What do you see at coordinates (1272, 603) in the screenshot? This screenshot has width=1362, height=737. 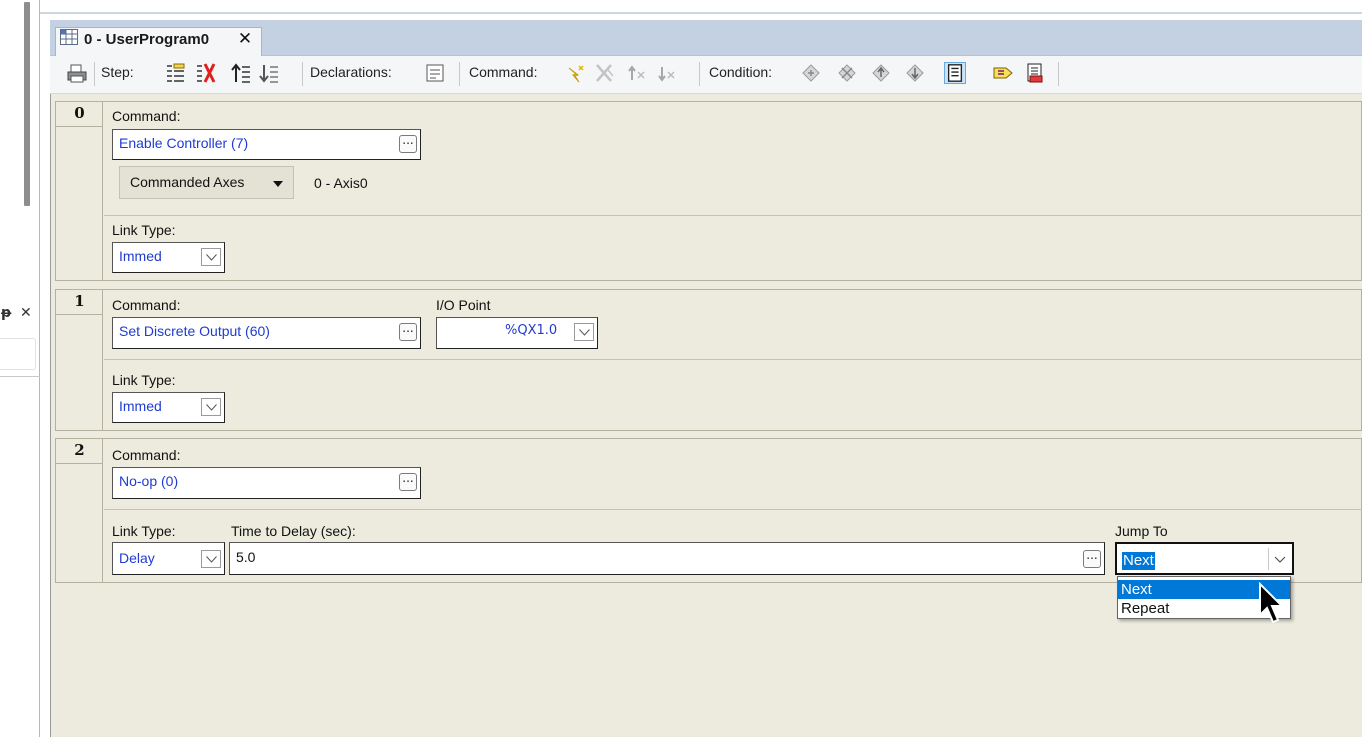 I see `mouse-cursor-icon` at bounding box center [1272, 603].